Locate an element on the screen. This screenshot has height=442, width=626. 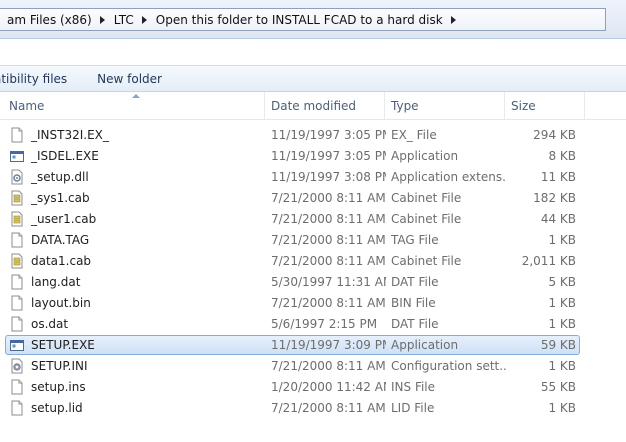
file-name: _setup.dll is located at coordinates (60, 177).